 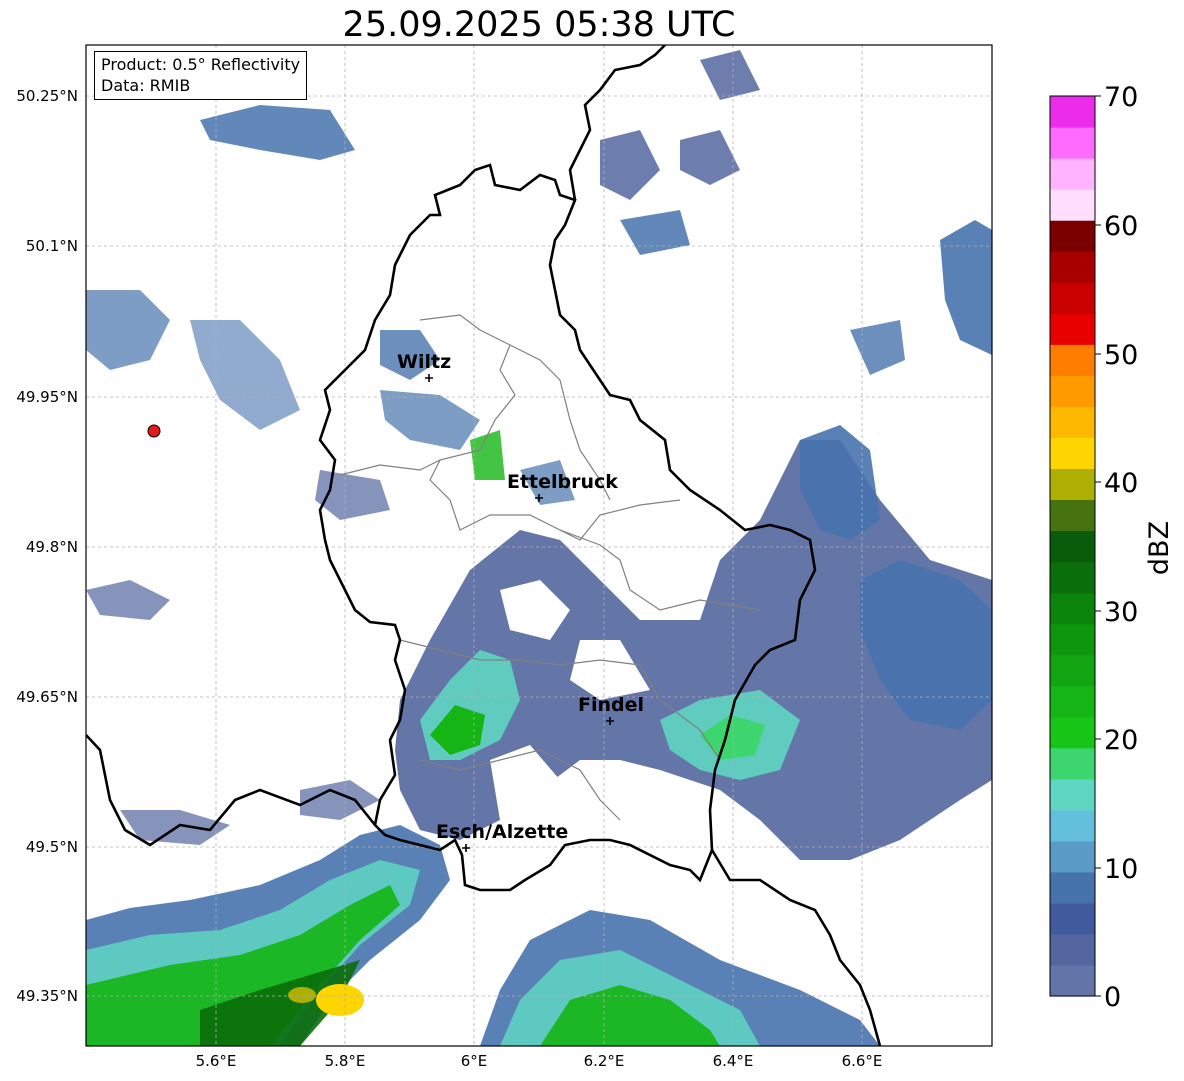 What do you see at coordinates (1121, 483) in the screenshot?
I see `colorbar-tick: 40` at bounding box center [1121, 483].